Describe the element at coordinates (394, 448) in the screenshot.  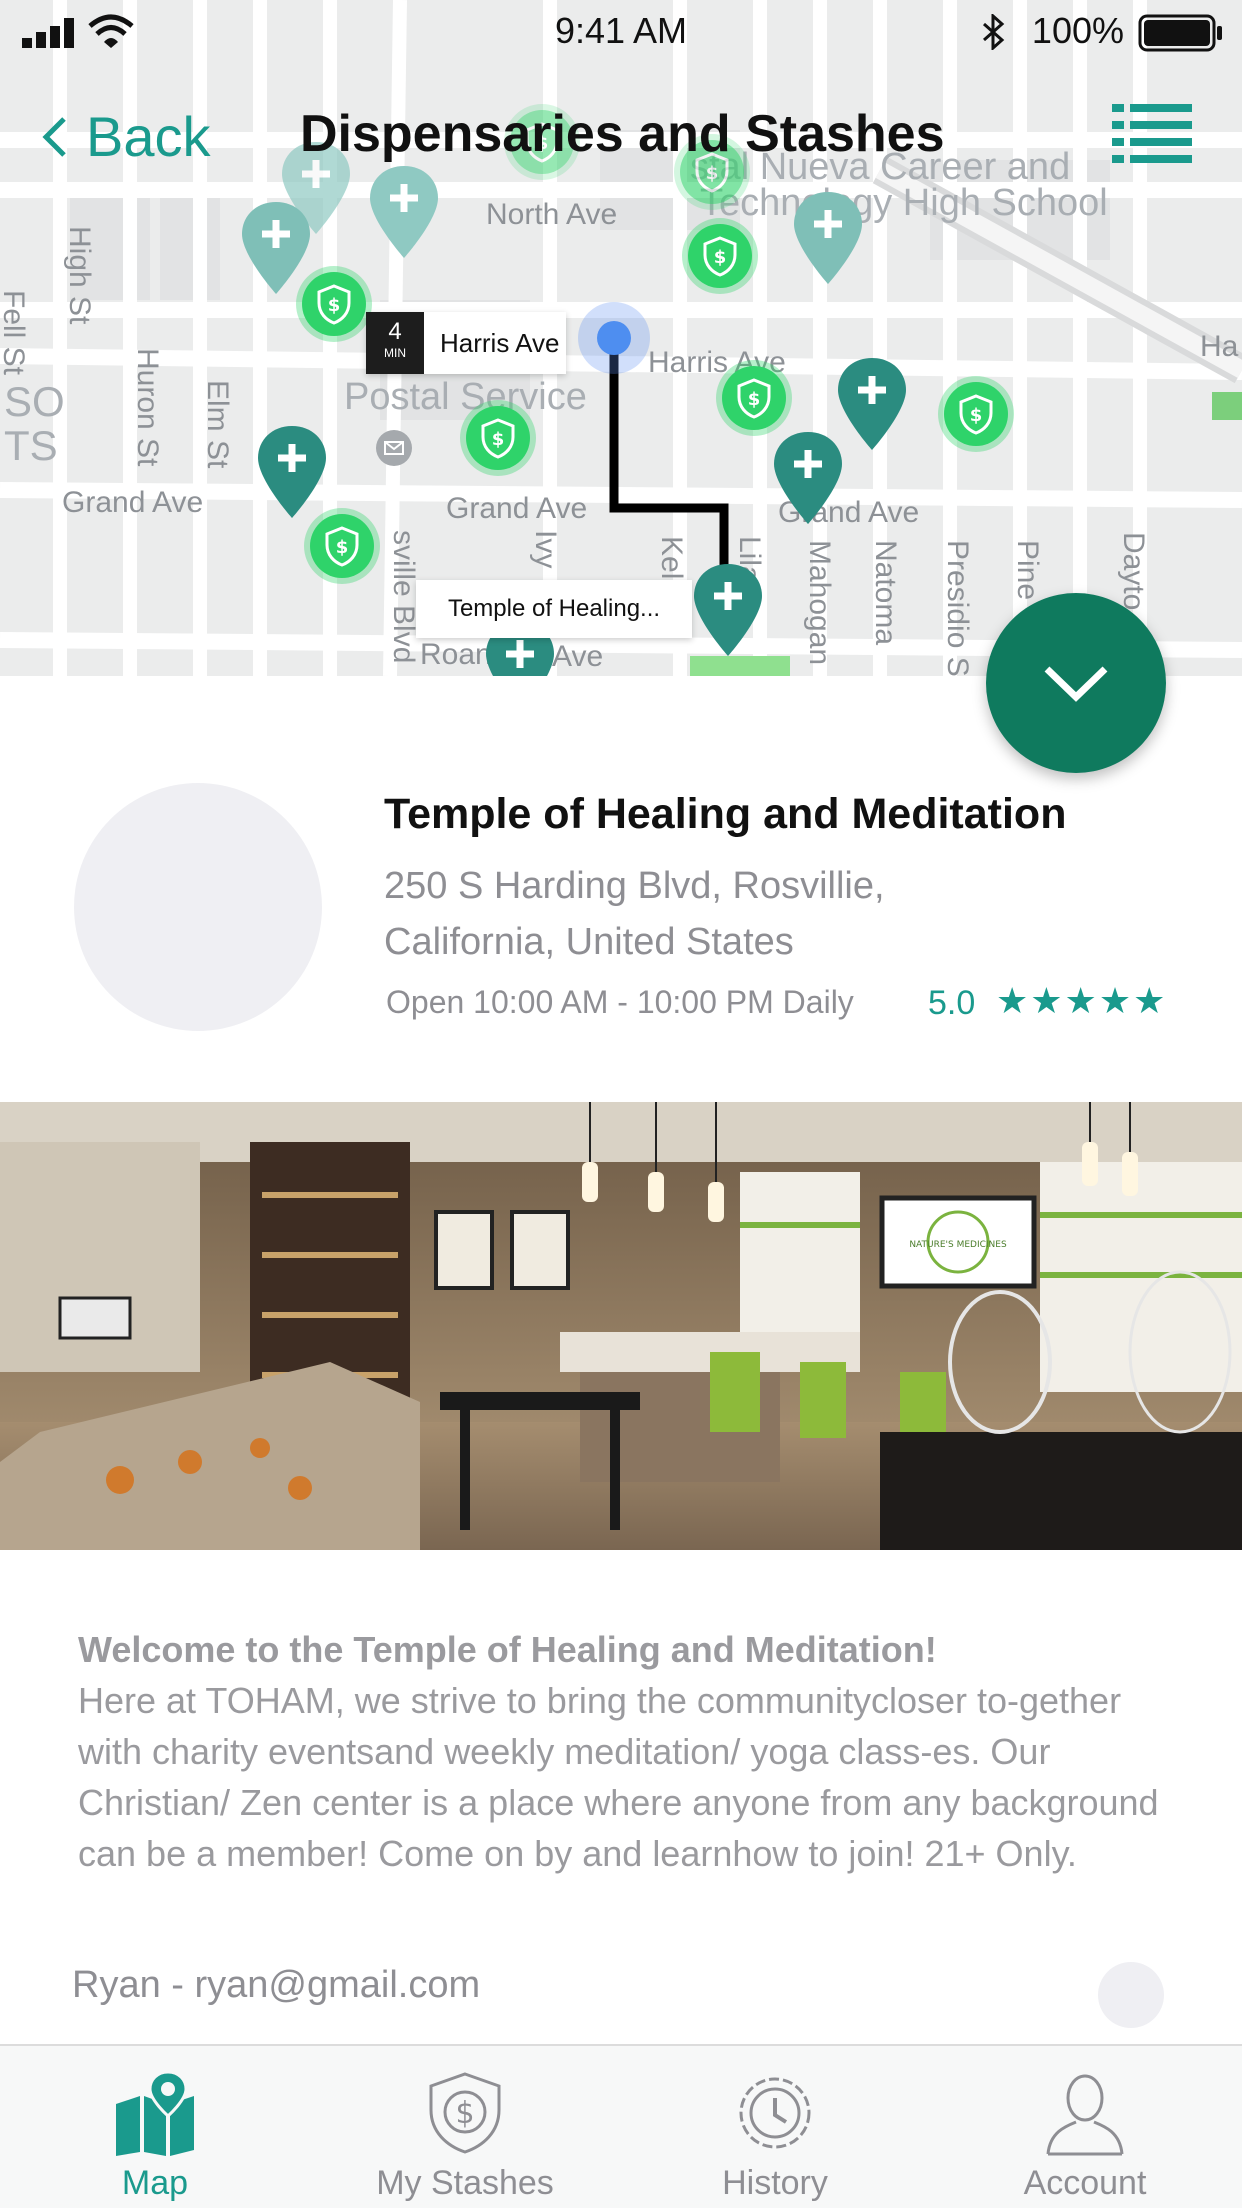
I see `mail-icon` at that location.